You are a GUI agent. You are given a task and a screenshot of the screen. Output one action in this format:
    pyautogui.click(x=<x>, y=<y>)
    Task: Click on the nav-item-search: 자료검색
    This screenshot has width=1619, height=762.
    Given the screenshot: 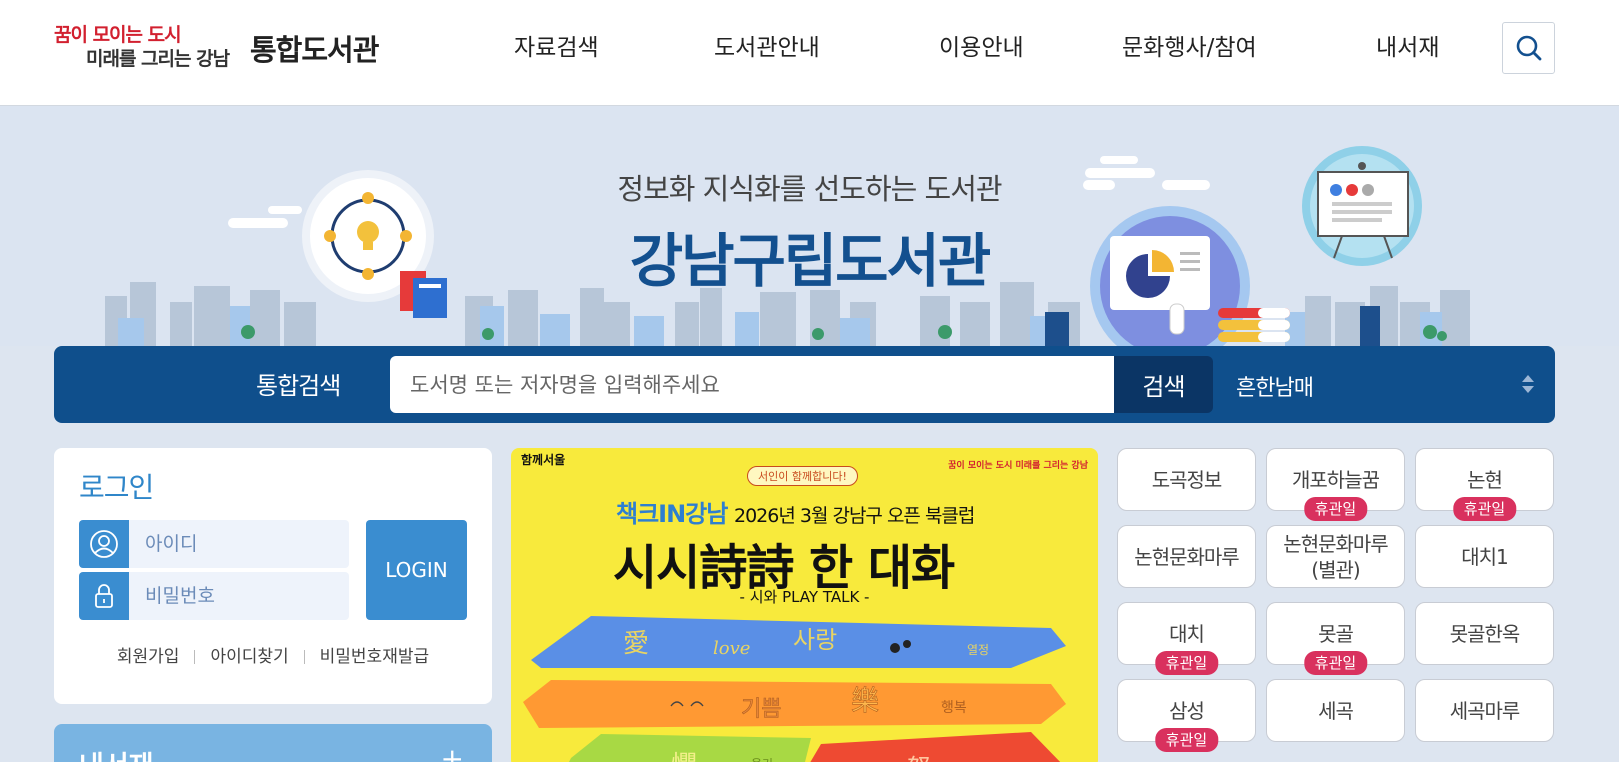 What is the action you would take?
    pyautogui.click(x=556, y=45)
    